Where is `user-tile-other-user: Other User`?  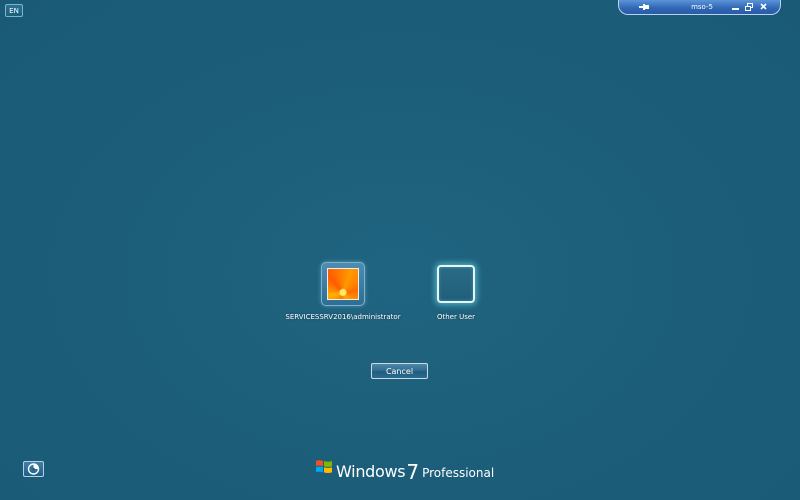 user-tile-other-user: Other User is located at coordinates (456, 291).